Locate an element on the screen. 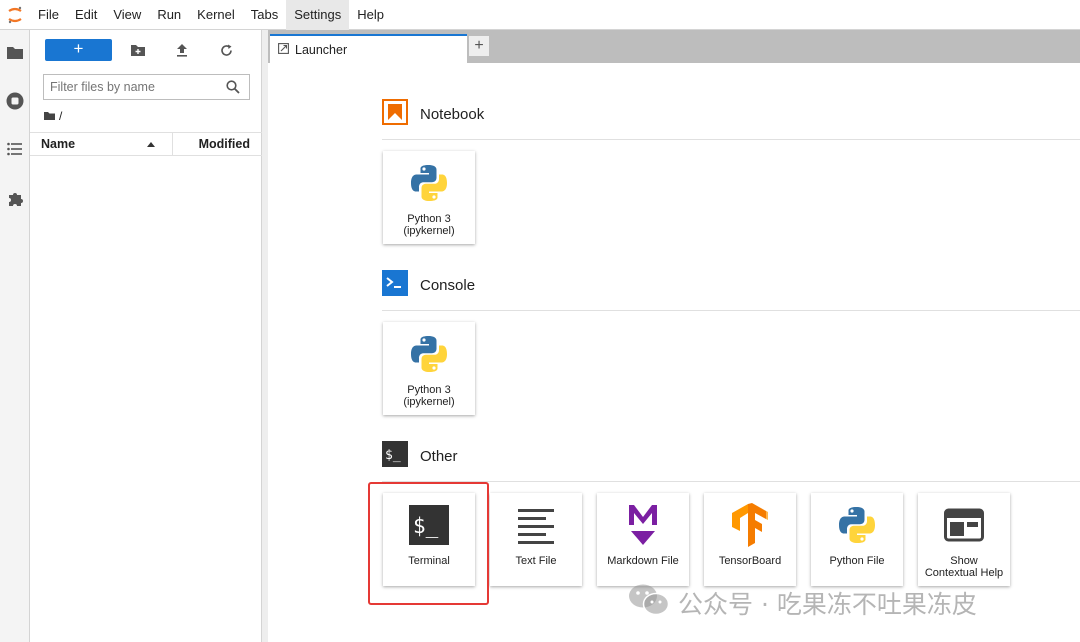 The image size is (1080, 642). card-label: Show Contextual Help is located at coordinates (964, 567).